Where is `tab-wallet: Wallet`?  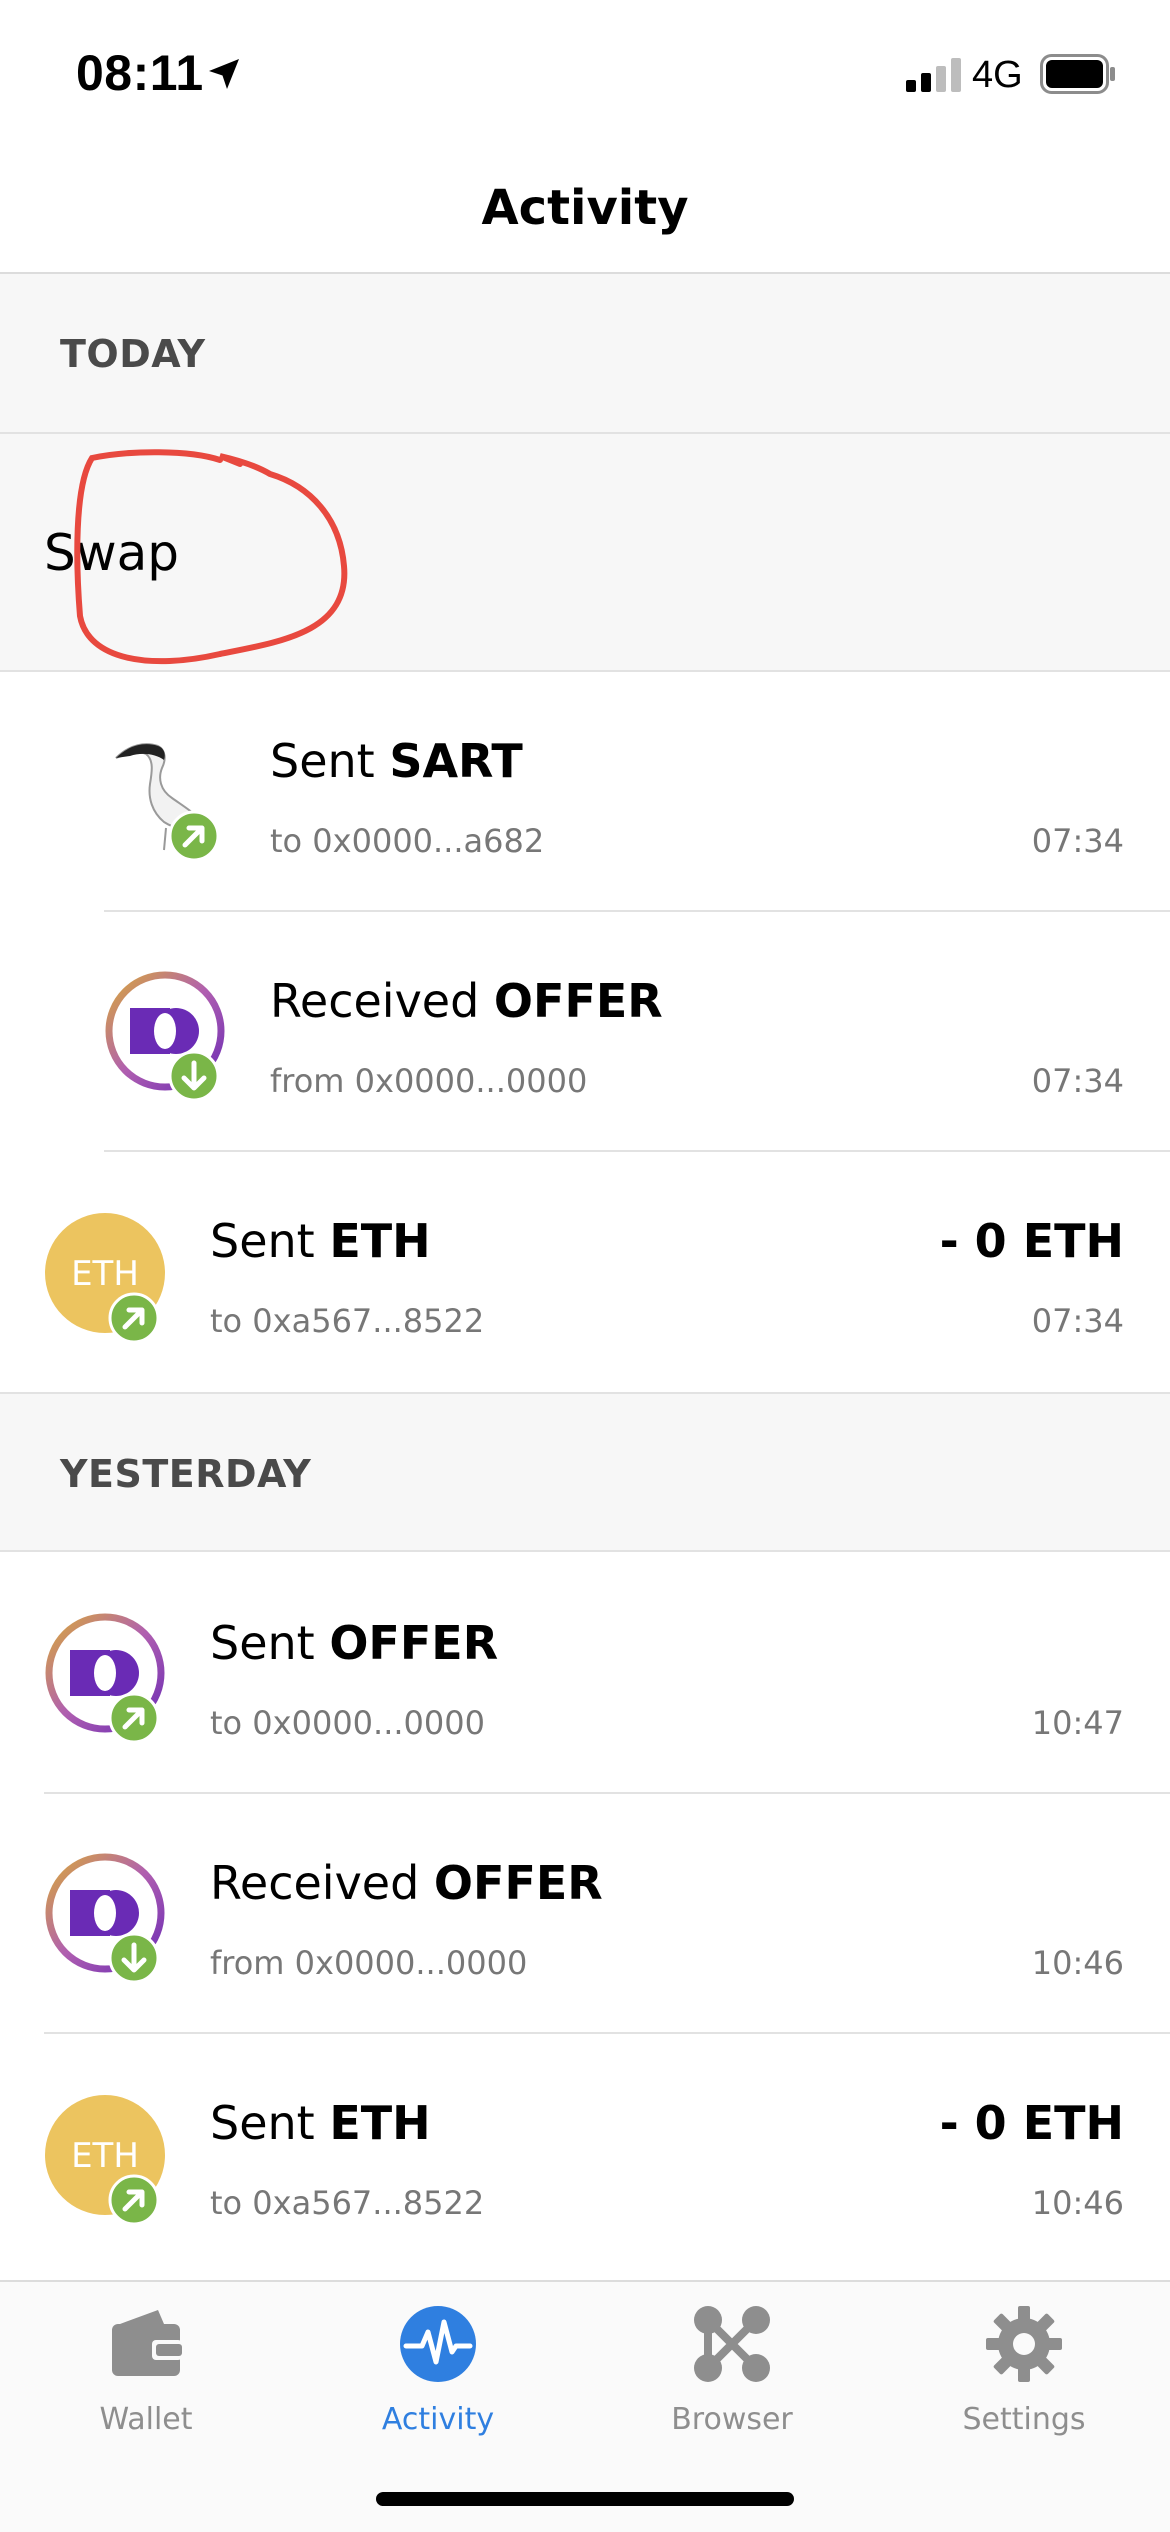
tab-wallet: Wallet is located at coordinates (146, 2377).